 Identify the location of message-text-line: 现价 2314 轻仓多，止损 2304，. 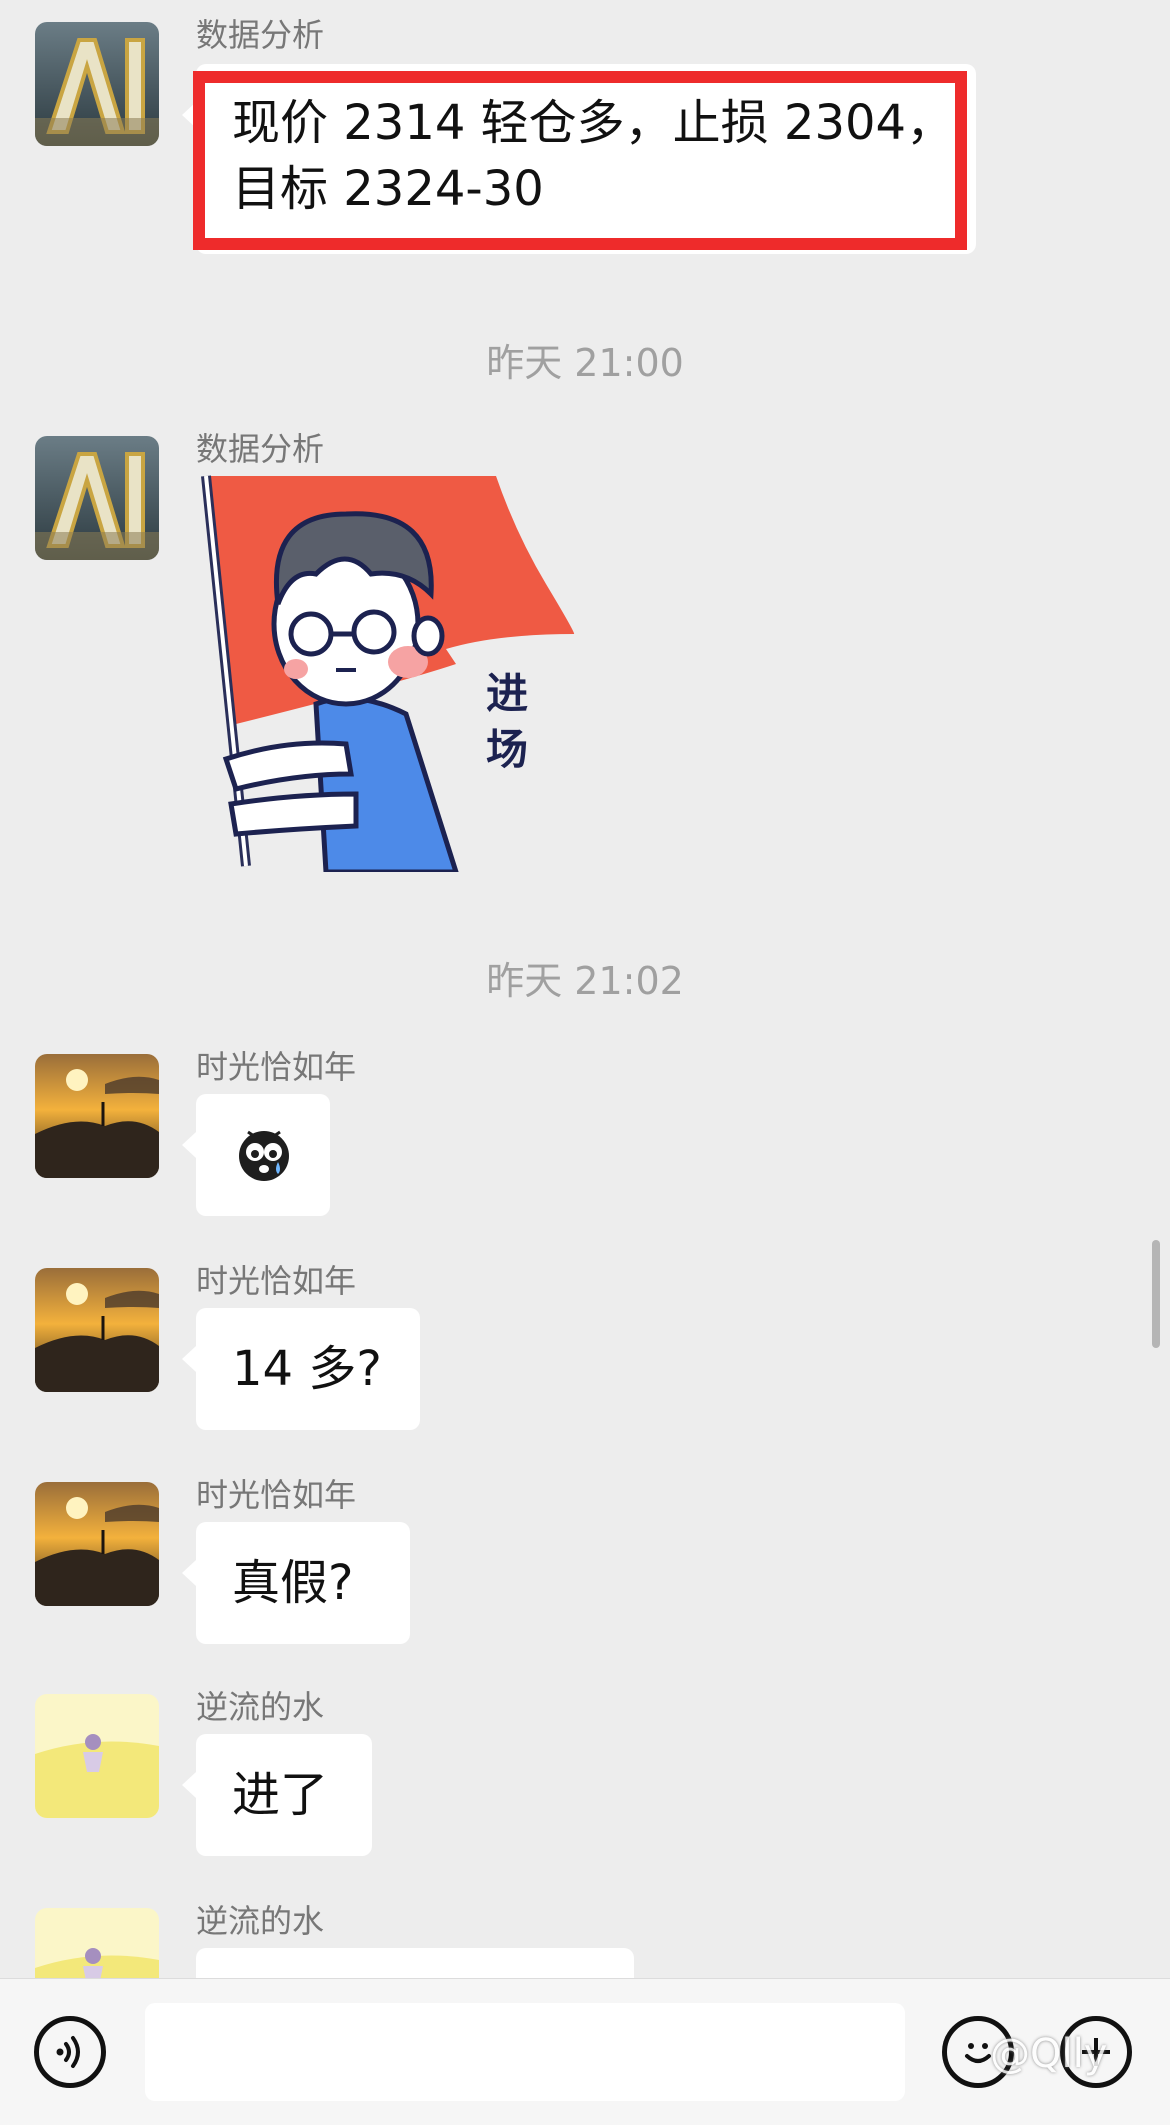
(593, 123).